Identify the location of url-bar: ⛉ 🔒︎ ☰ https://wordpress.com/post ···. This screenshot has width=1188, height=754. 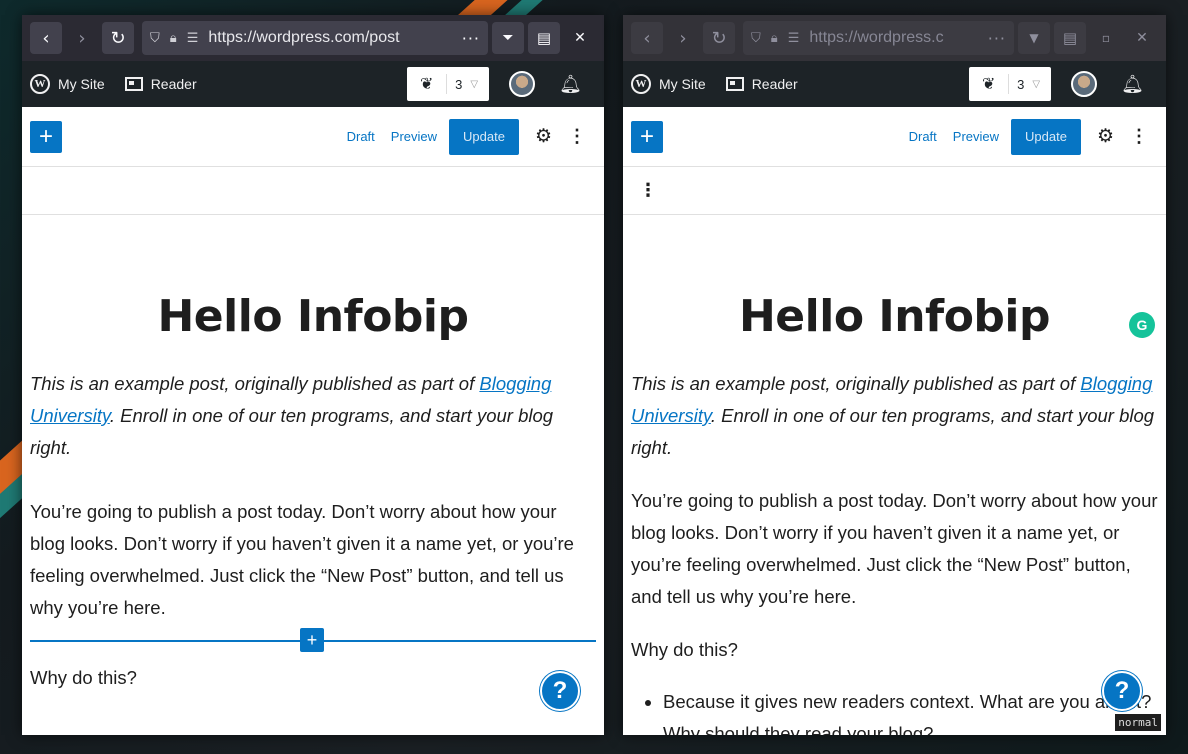
(315, 38).